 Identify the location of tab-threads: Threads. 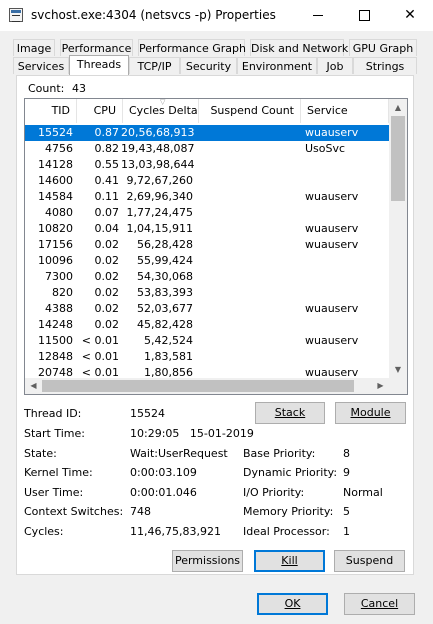
(99, 65).